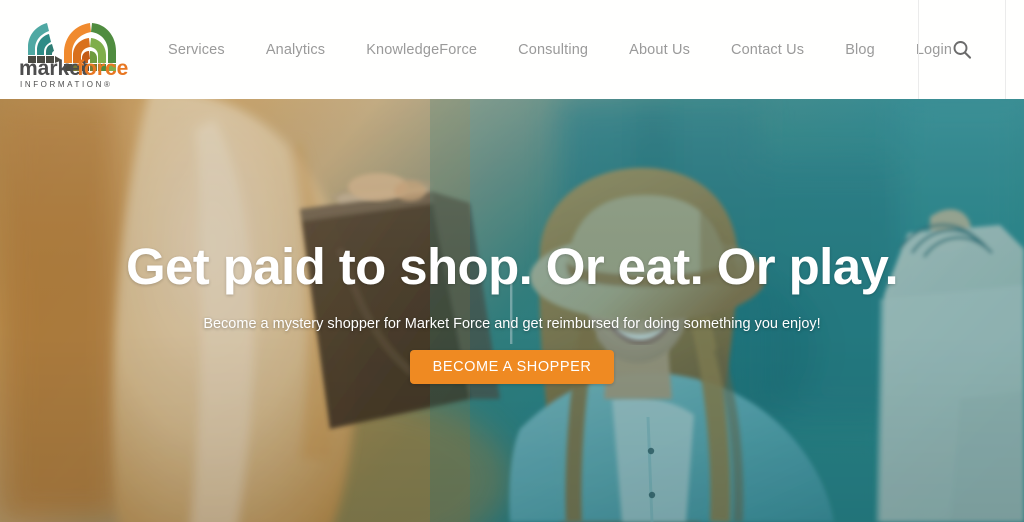 The image size is (1024, 522). Describe the element at coordinates (196, 50) in the screenshot. I see `nav-item-services: Services` at that location.